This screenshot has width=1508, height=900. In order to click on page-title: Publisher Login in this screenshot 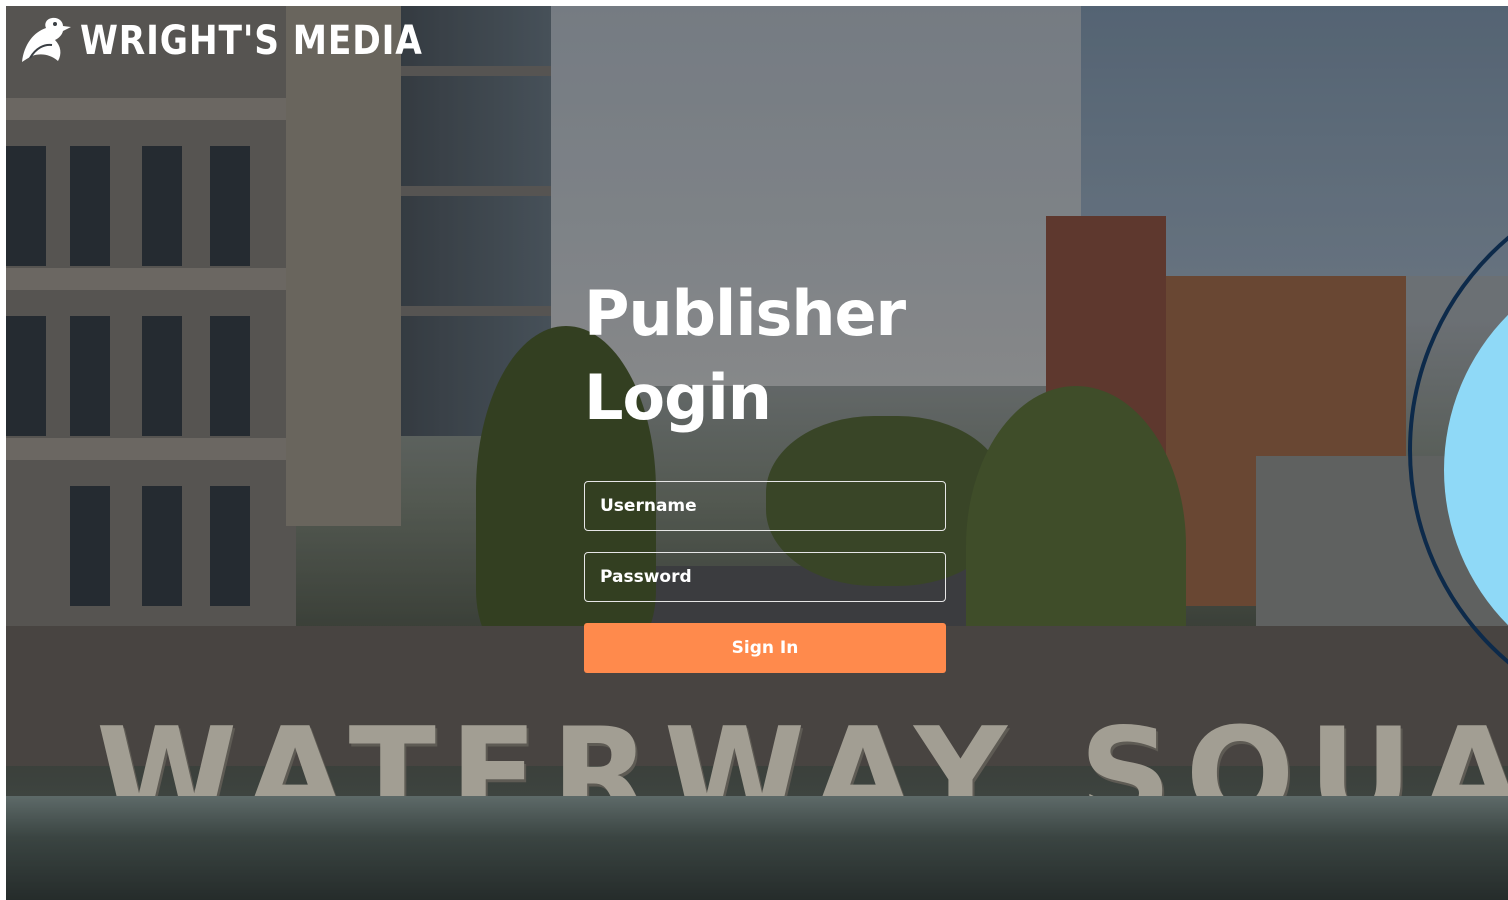, I will do `click(745, 356)`.